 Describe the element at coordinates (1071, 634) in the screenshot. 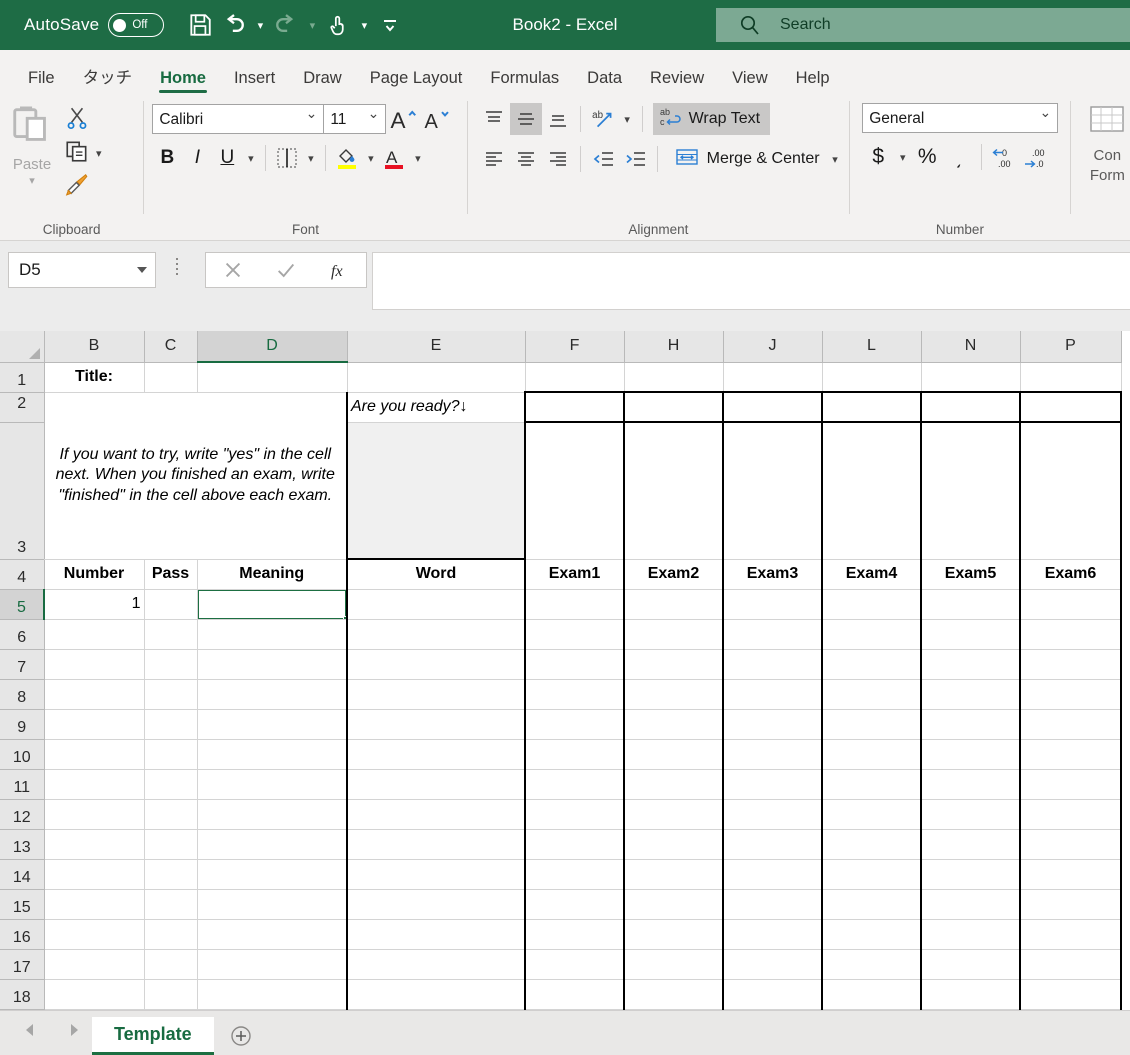

I see `cell-P6` at that location.